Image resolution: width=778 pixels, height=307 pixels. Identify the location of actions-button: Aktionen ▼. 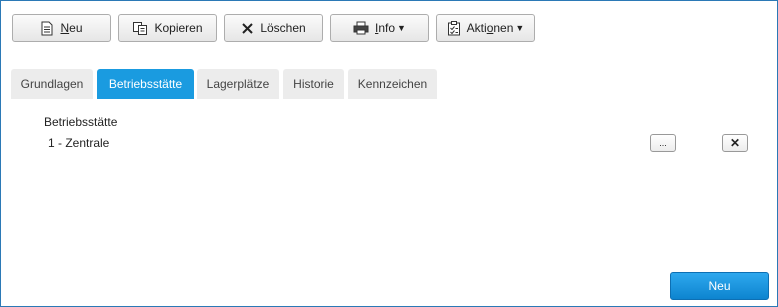
(485, 28).